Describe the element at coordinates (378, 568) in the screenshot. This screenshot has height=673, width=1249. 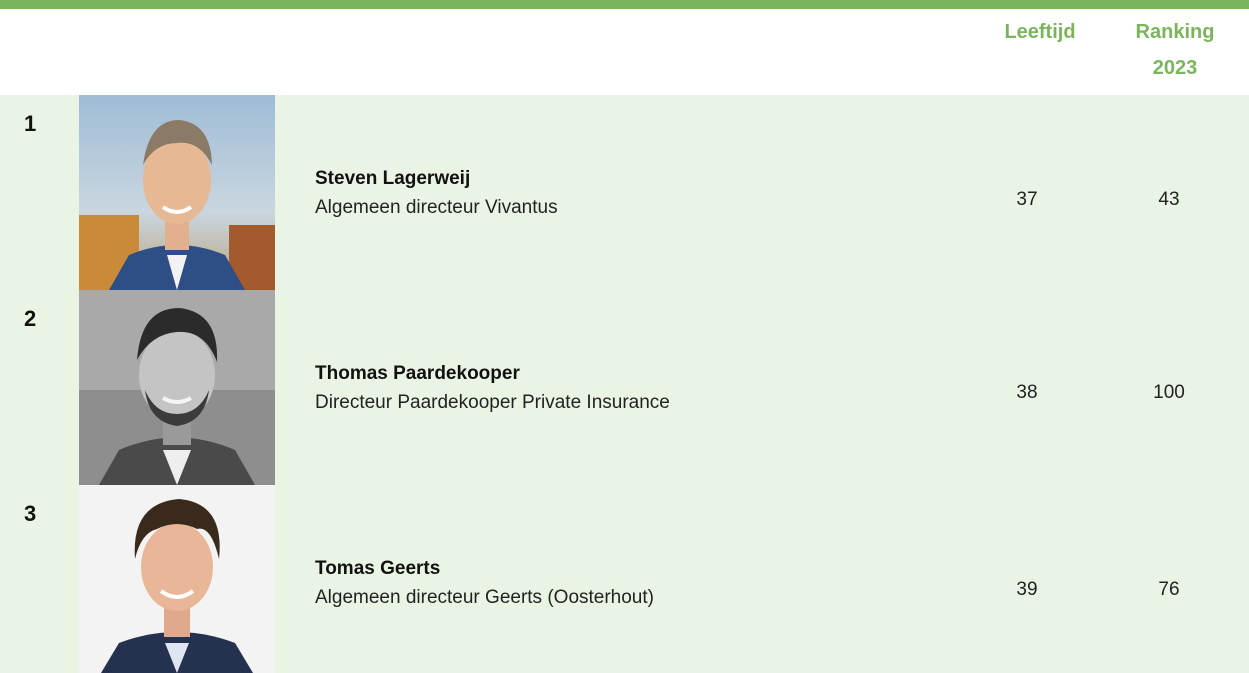
I see `person-name: Tomas Geerts` at that location.